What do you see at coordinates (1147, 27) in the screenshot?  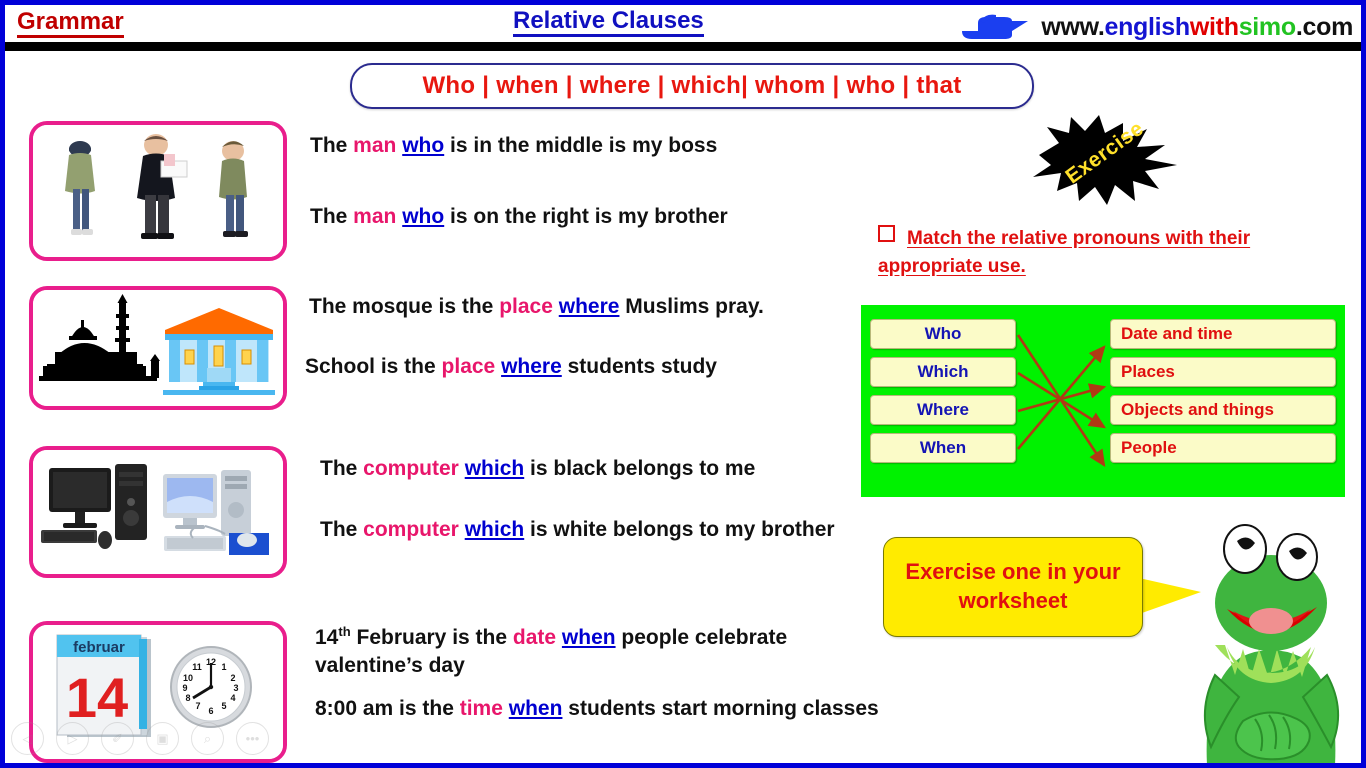 I see `url-part-english: english` at bounding box center [1147, 27].